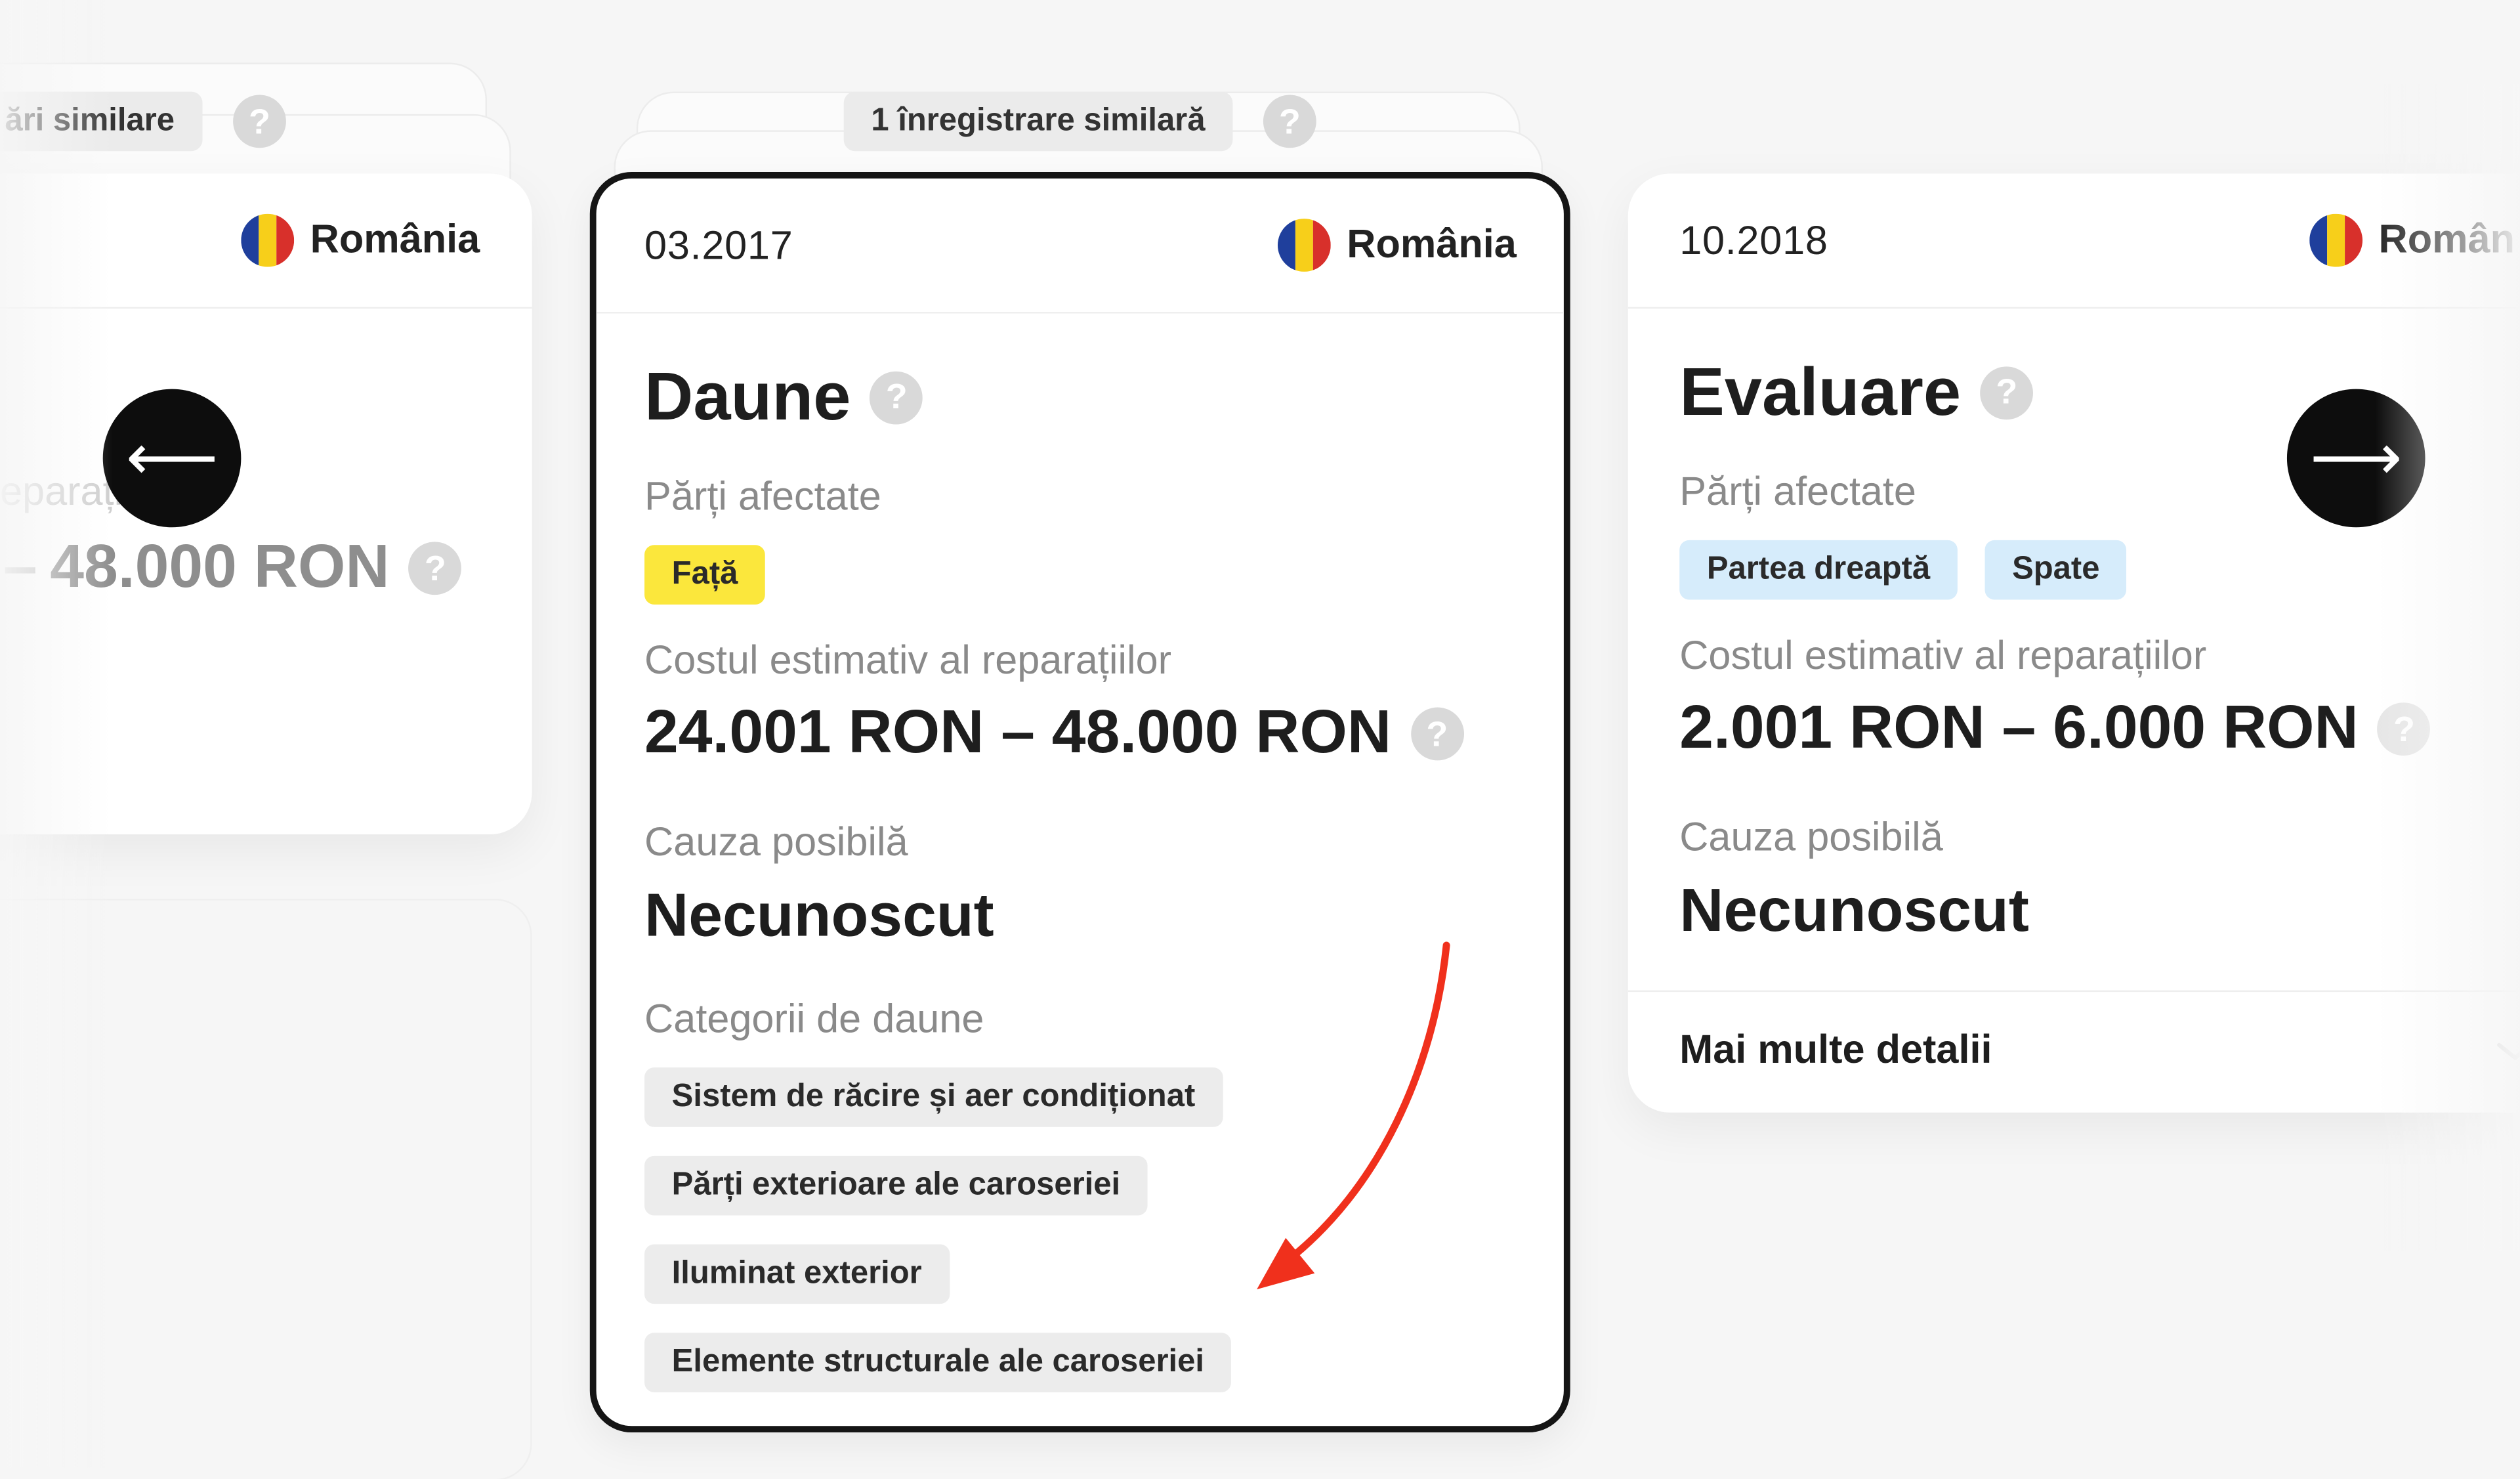 This screenshot has width=2520, height=1479. I want to click on left-record-card: România eparați – 48.000 RON ?, so click(266, 504).